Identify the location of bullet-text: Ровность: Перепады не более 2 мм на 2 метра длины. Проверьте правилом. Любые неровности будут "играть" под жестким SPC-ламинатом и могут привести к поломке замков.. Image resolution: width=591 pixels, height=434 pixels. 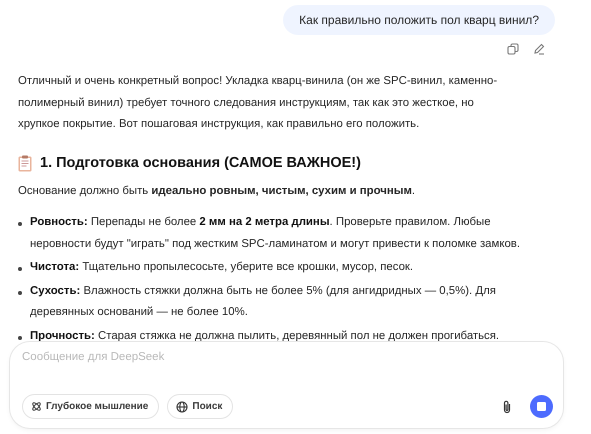
(276, 233).